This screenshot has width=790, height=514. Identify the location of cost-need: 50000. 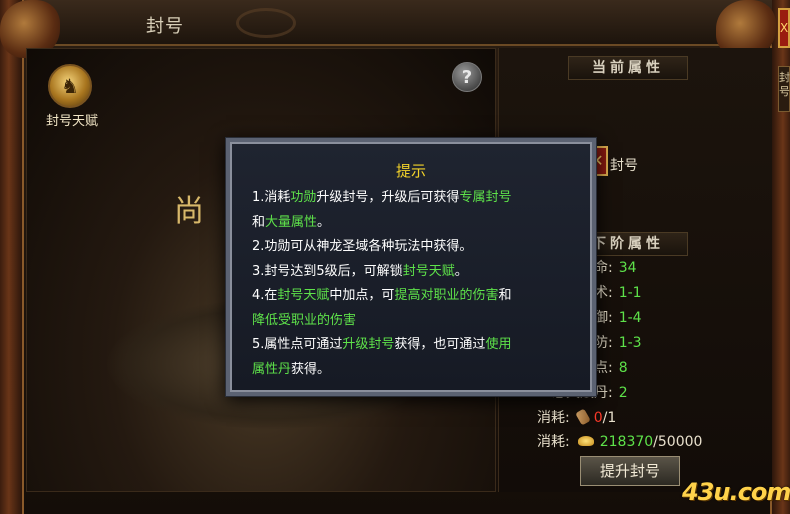
(680, 442).